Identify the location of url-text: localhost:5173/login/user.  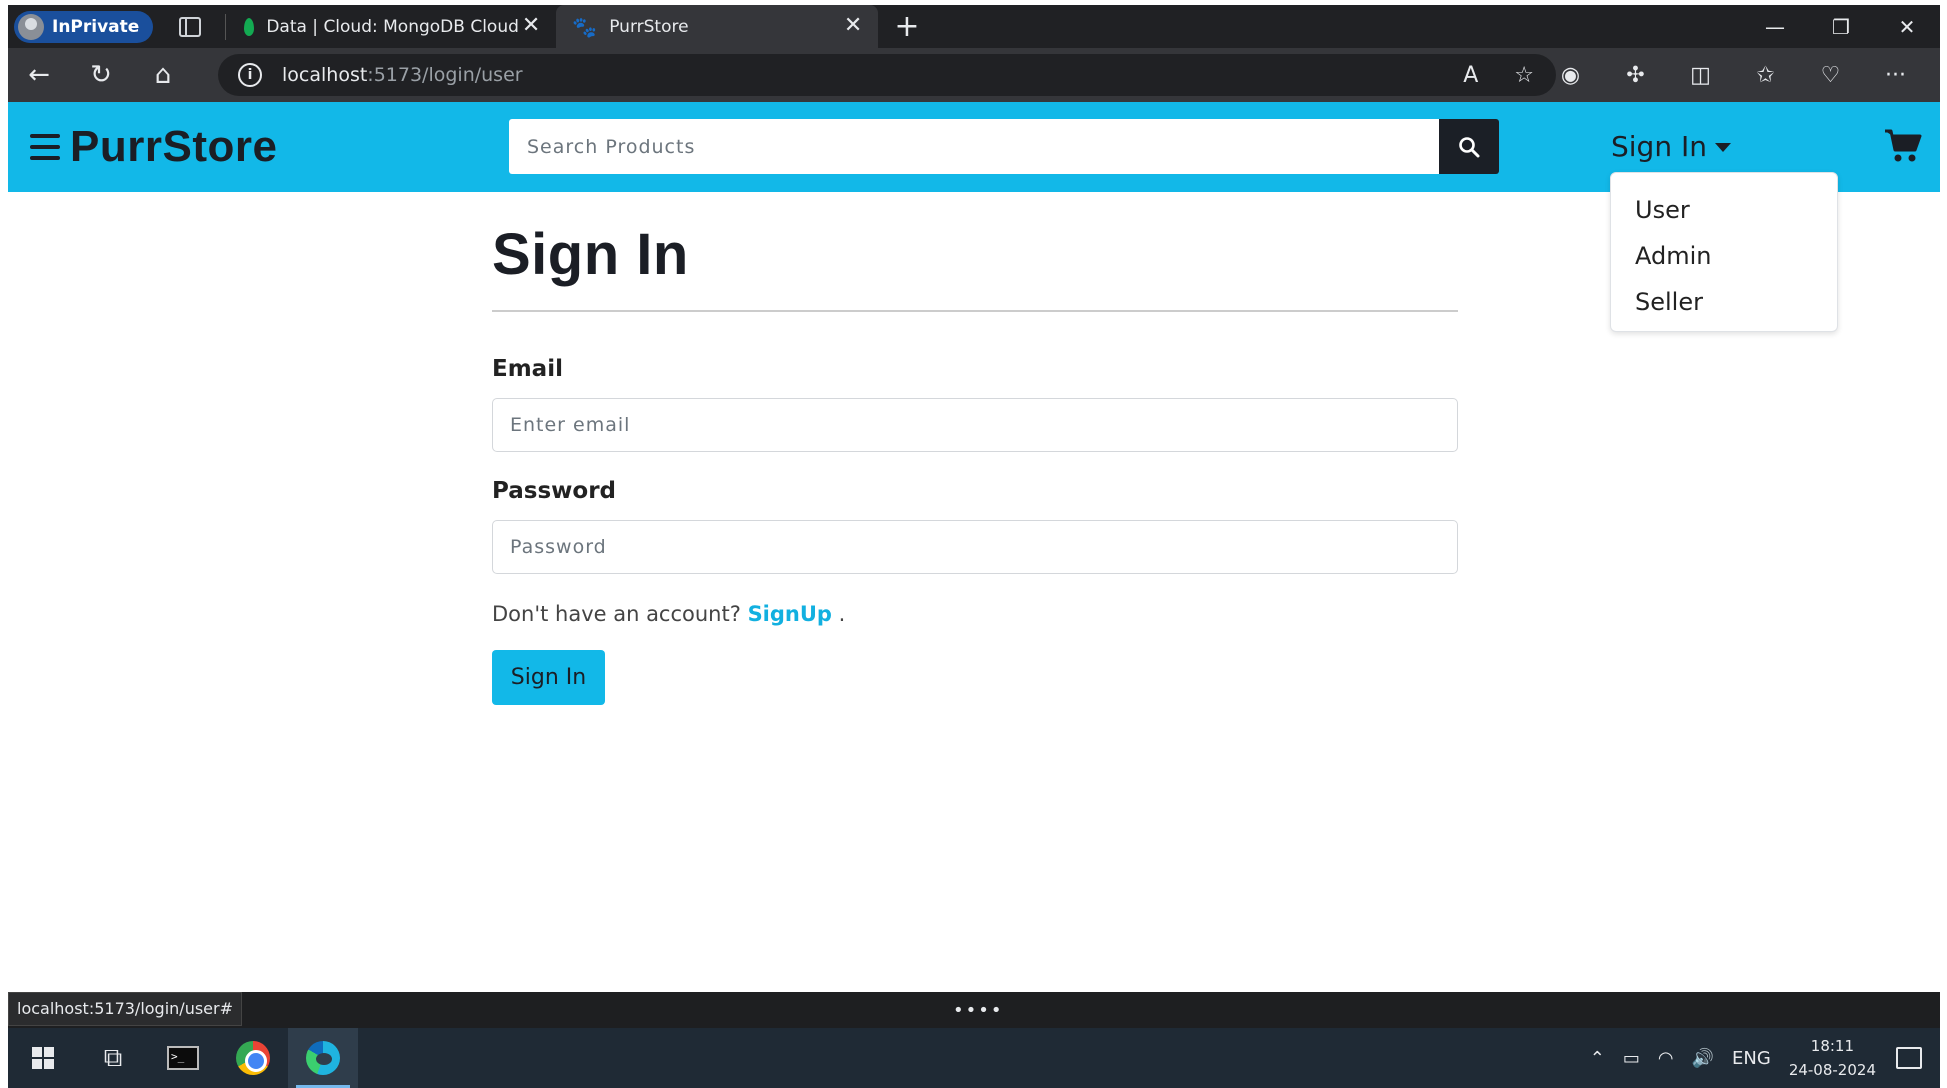
(402, 75).